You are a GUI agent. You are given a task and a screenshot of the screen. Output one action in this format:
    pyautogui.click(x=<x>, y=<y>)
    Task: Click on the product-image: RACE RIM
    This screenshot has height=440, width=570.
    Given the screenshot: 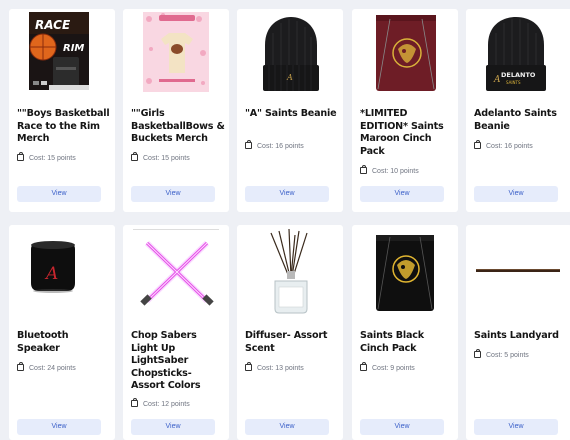 What is the action you would take?
    pyautogui.click(x=59, y=51)
    